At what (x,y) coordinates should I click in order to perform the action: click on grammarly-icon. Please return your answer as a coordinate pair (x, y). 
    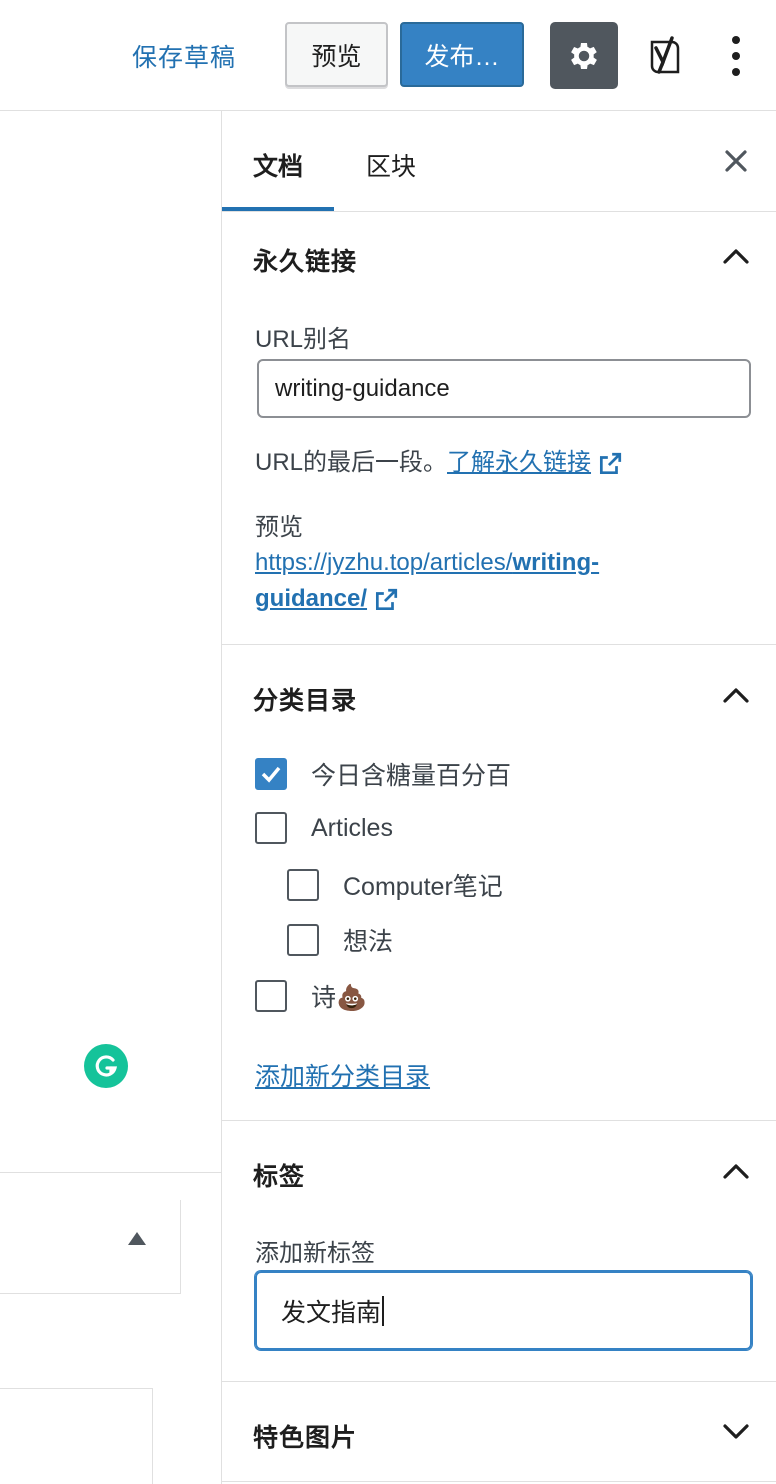
    Looking at the image, I should click on (106, 1066).